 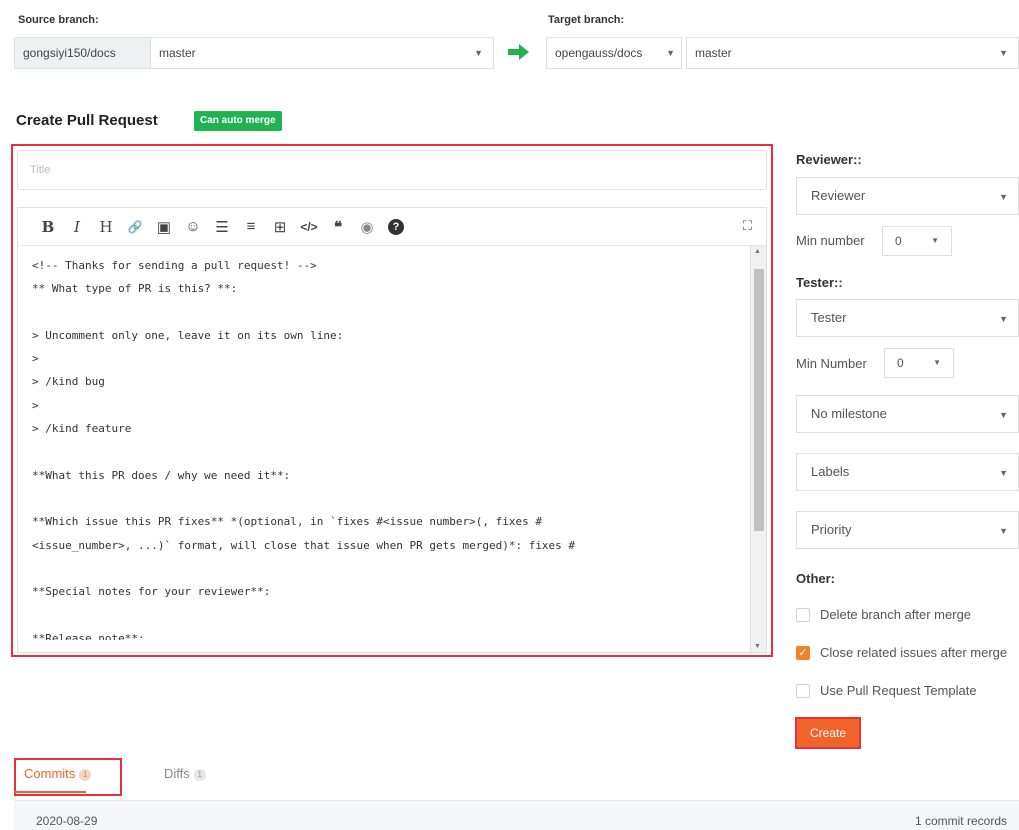 What do you see at coordinates (819, 282) in the screenshot?
I see `tester-label: Tester::` at bounding box center [819, 282].